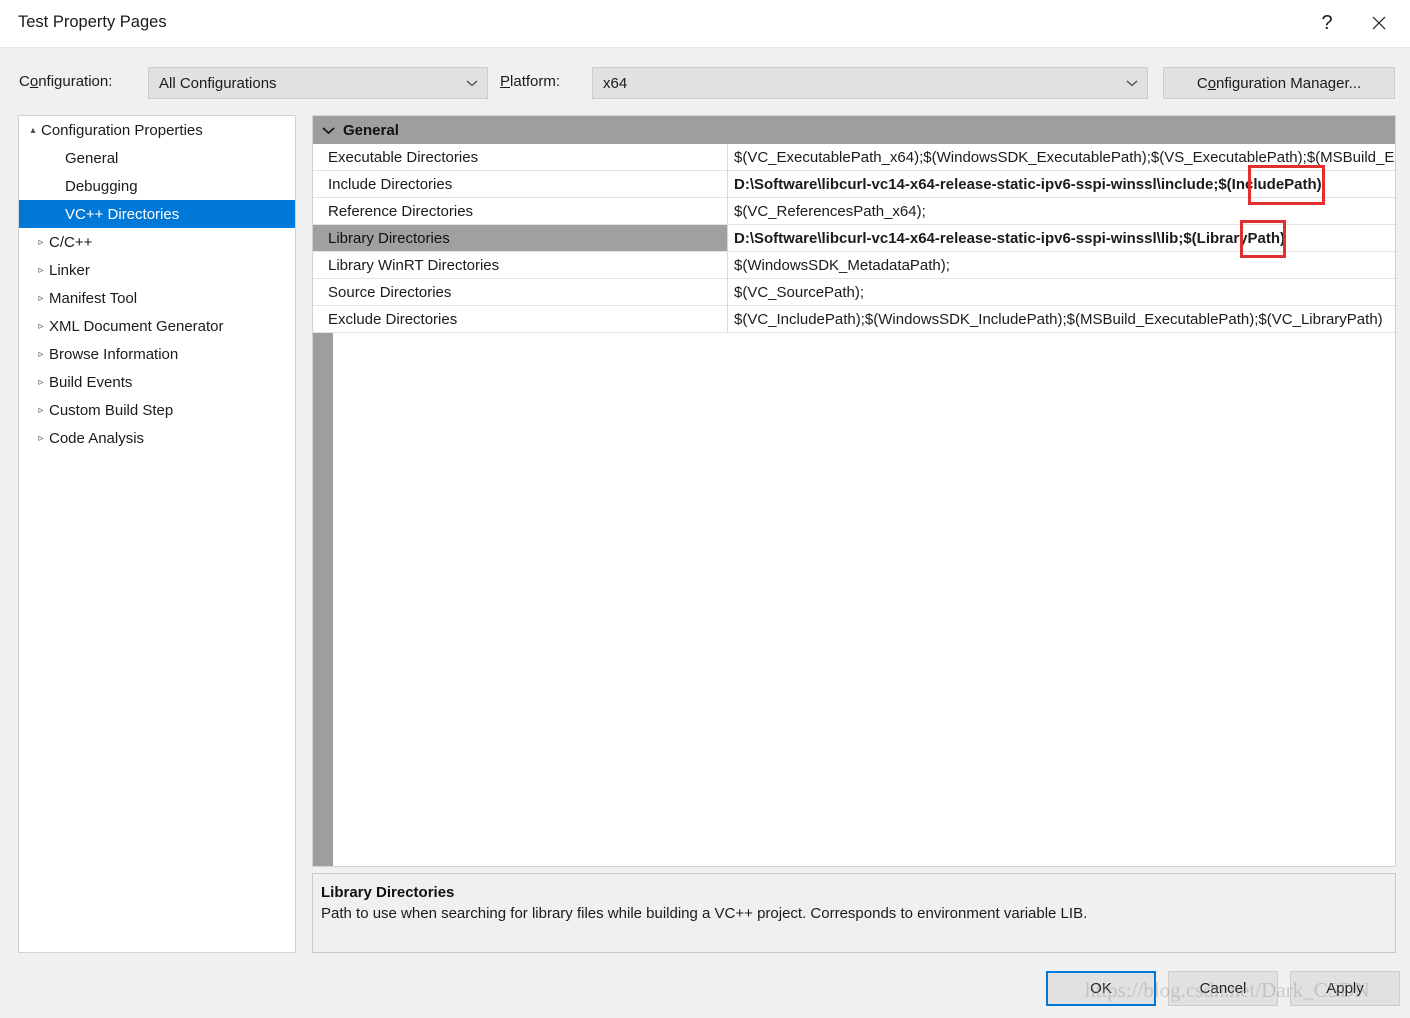  I want to click on sidebar-item-linker: ▹ Linker, so click(157, 270).